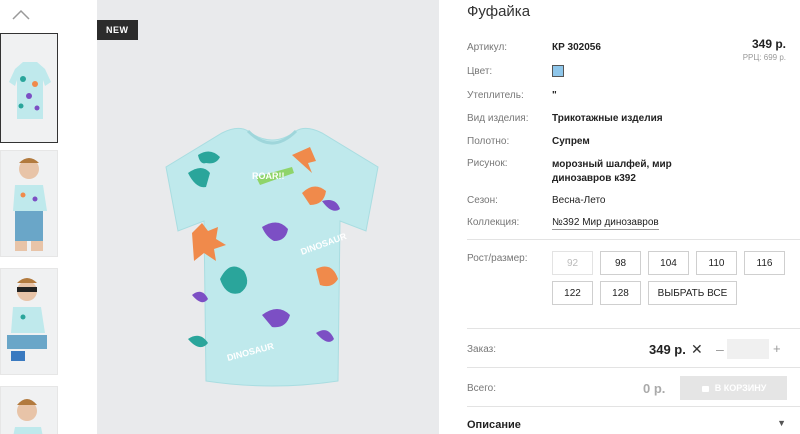 The width and height of the screenshot is (800, 434). Describe the element at coordinates (497, 258) in the screenshot. I see `sizes-label: Рост/размер:` at that location.